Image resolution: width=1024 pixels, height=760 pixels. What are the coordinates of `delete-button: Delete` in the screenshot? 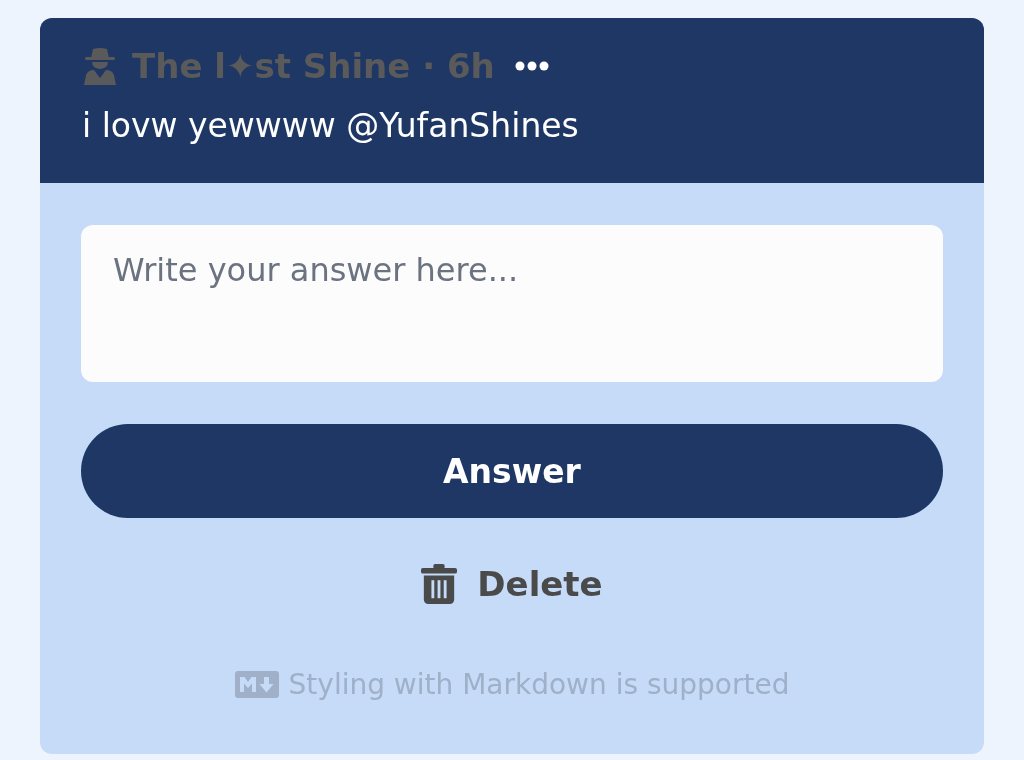 It's located at (512, 584).